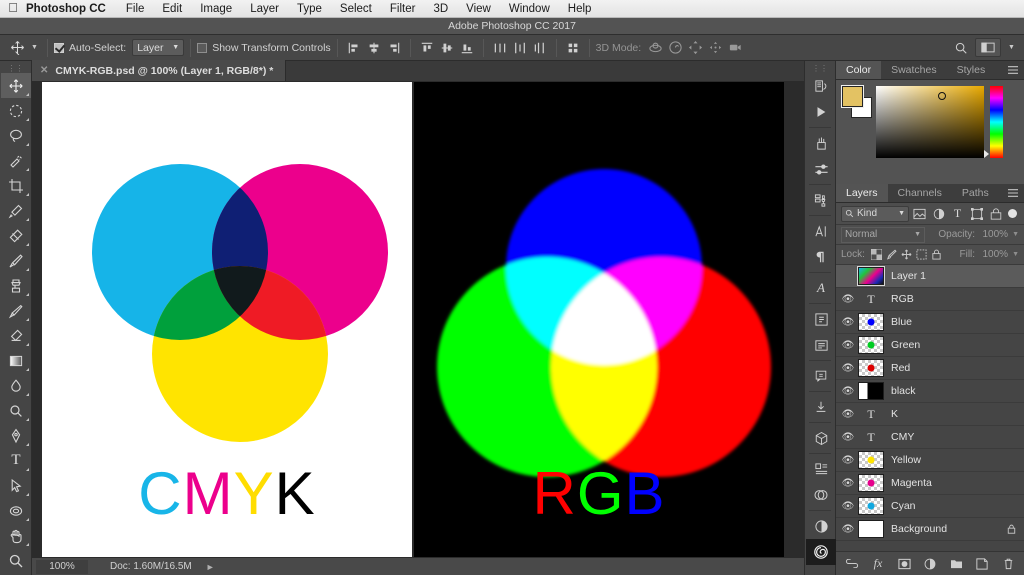  I want to click on fill-chevron-icon: ▼, so click(1015, 254).